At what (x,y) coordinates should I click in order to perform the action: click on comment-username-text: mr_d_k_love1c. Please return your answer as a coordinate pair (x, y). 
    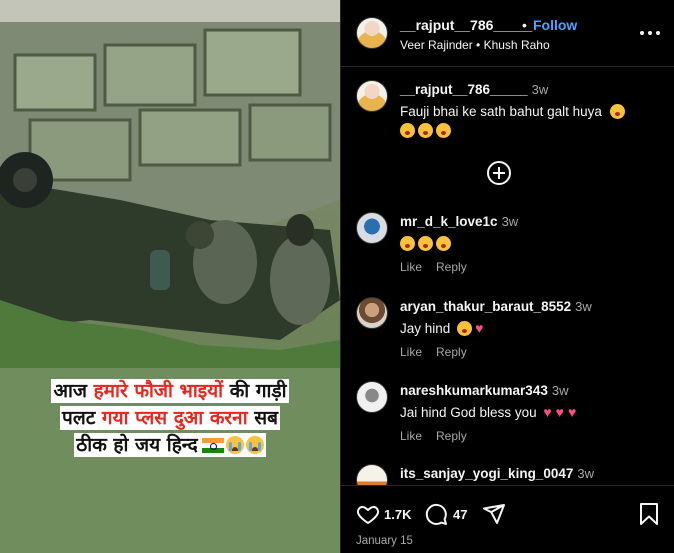
    Looking at the image, I should click on (449, 221).